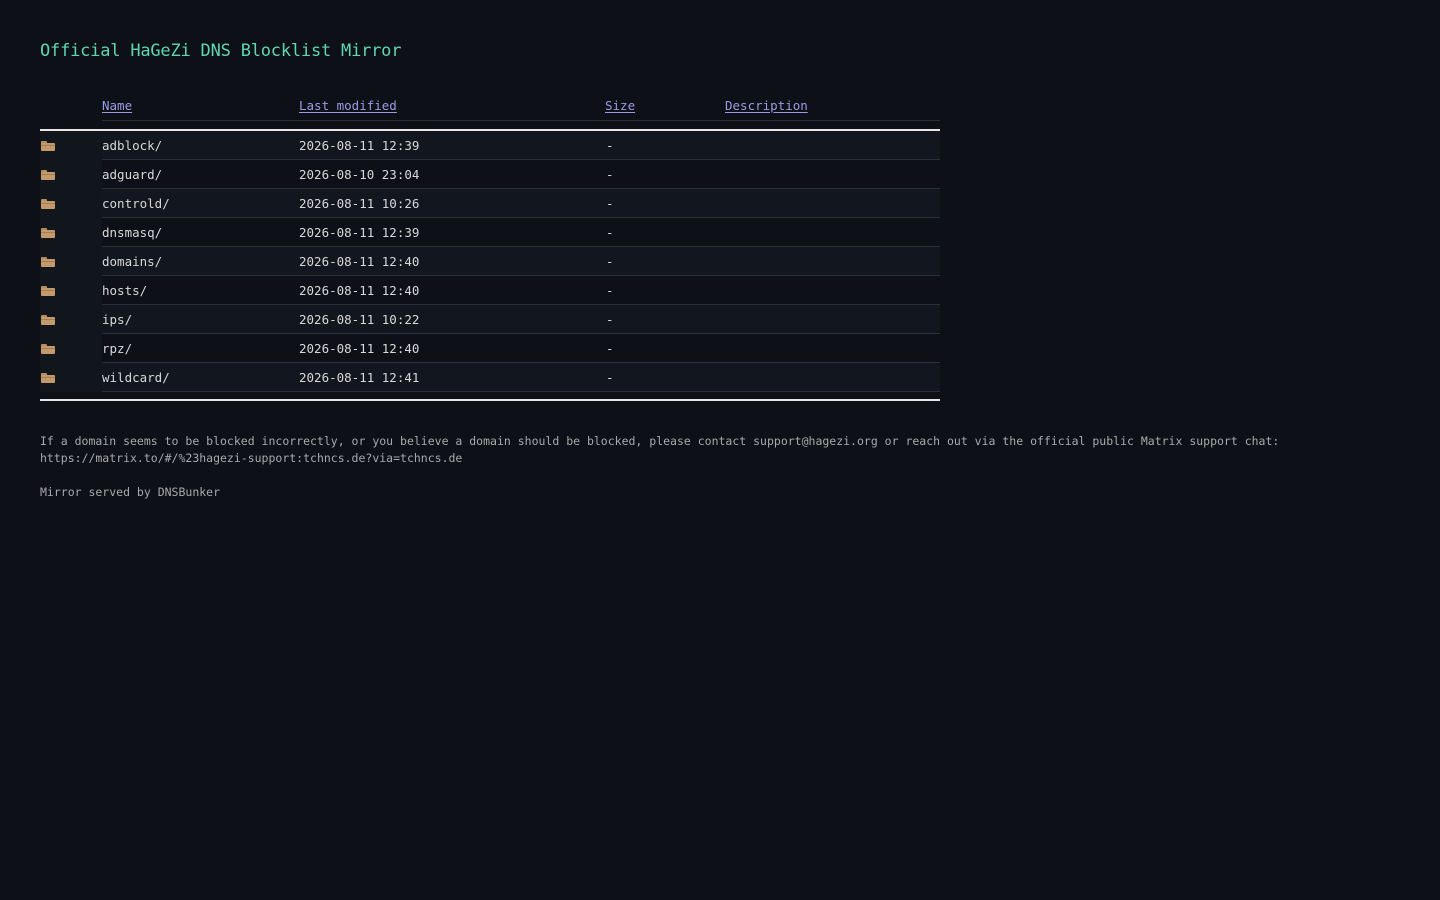 This screenshot has height=900, width=1440. What do you see at coordinates (132, 232) in the screenshot?
I see `directory-name-link: dnsmasq/` at bounding box center [132, 232].